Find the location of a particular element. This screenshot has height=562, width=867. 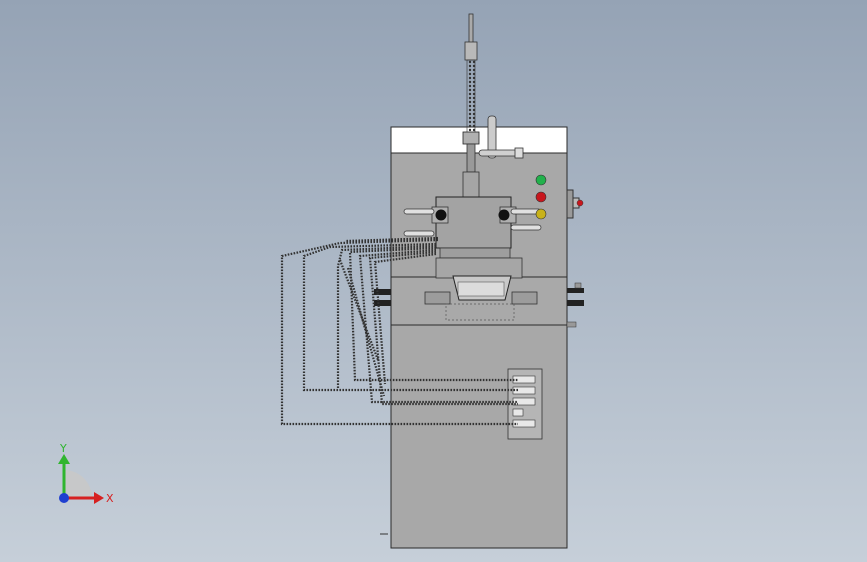

green-light-icon is located at coordinates (541, 180).